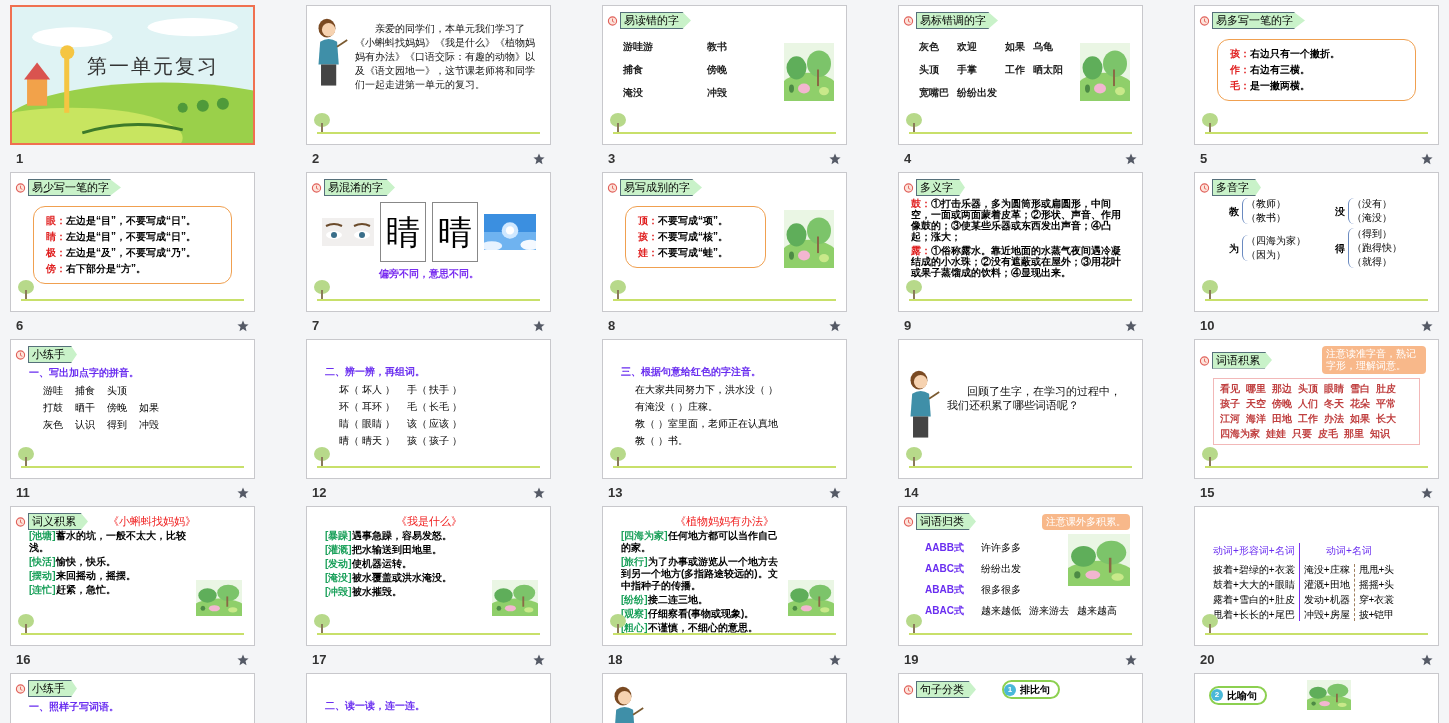 The height and width of the screenshot is (723, 1449). Describe the element at coordinates (1258, 20) in the screenshot. I see `section-tag: 易多写一笔的字` at that location.